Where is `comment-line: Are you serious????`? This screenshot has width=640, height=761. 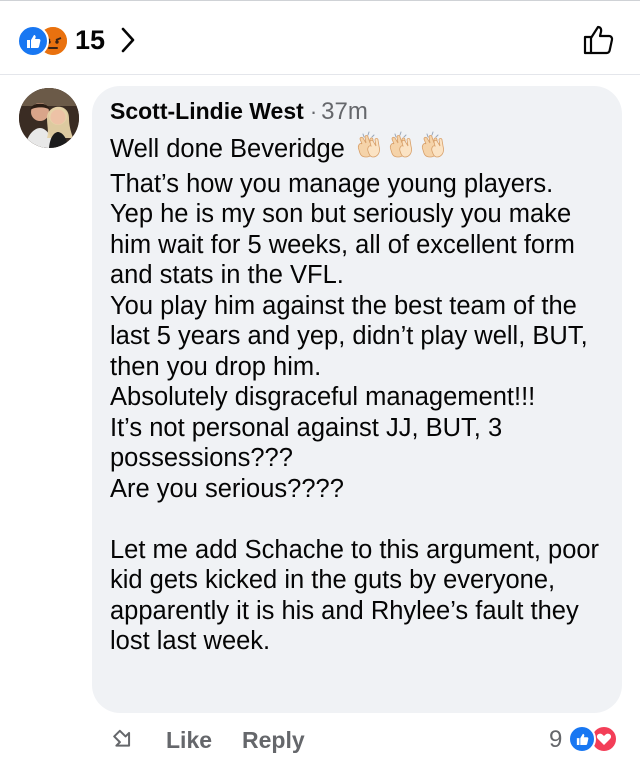
comment-line: Are you serious???? is located at coordinates (227, 488).